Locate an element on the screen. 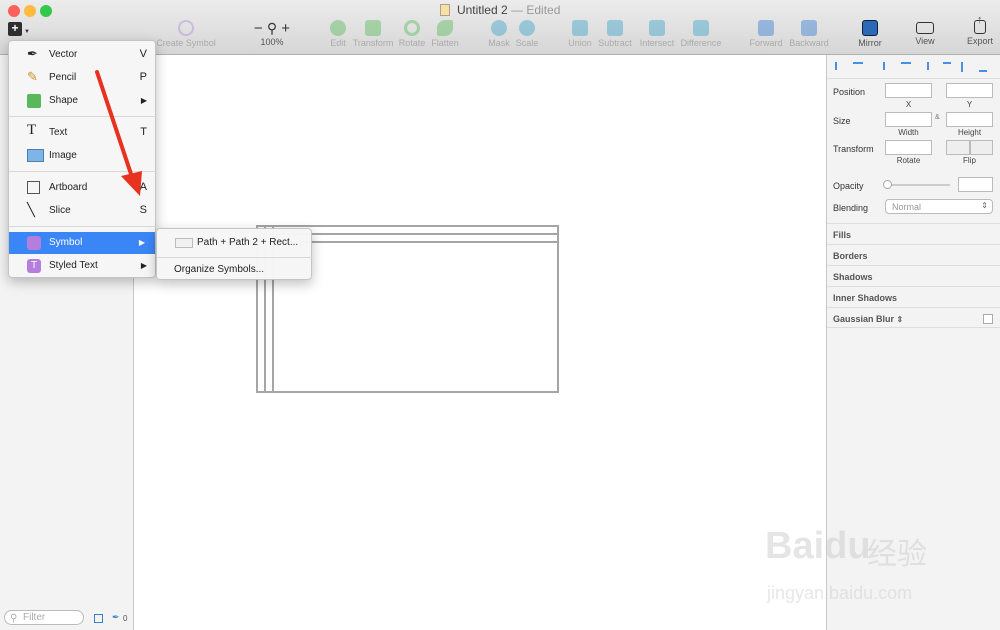 This screenshot has width=1000, height=630. union-icon is located at coordinates (580, 28).